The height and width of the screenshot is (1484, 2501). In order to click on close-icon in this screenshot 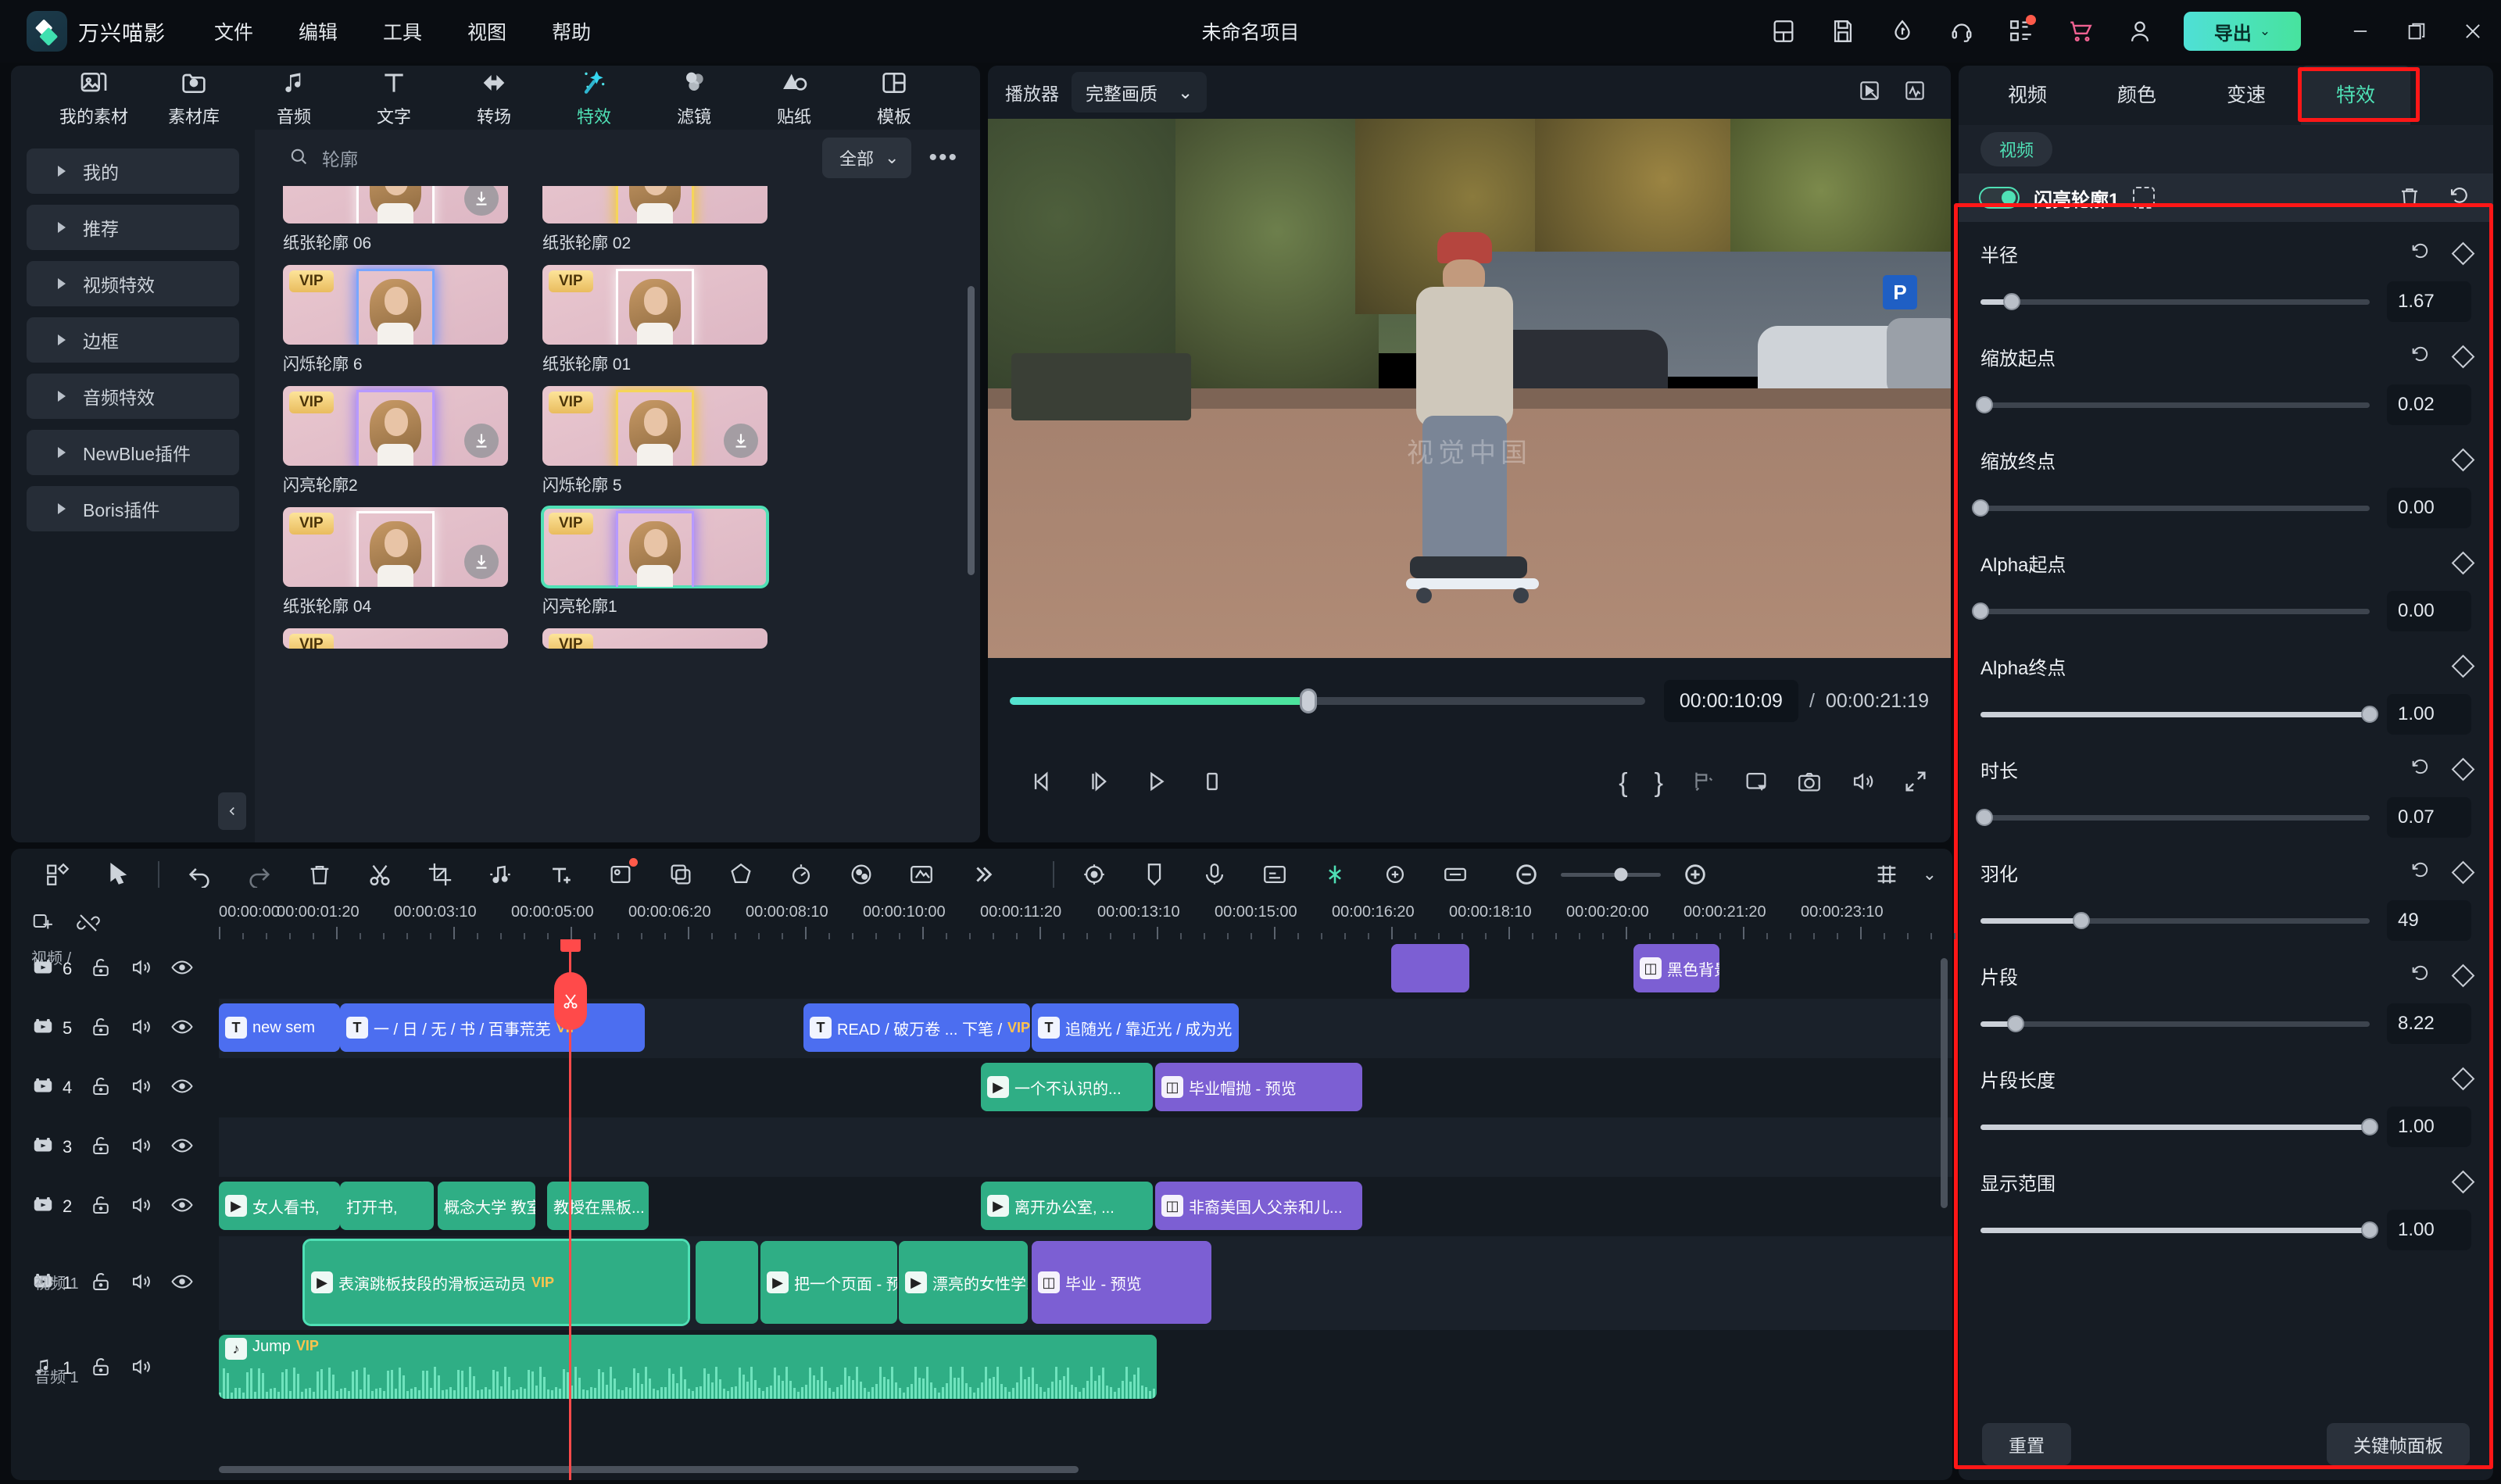, I will do `click(2473, 31)`.